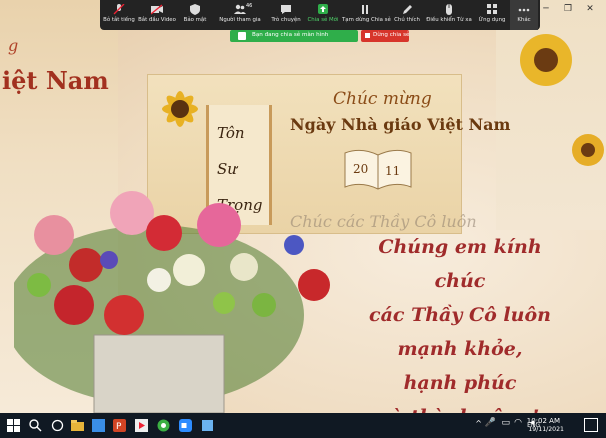  I want to click on share-status-bar: Bạn đang chia sẻ màn hình, so click(294, 36).